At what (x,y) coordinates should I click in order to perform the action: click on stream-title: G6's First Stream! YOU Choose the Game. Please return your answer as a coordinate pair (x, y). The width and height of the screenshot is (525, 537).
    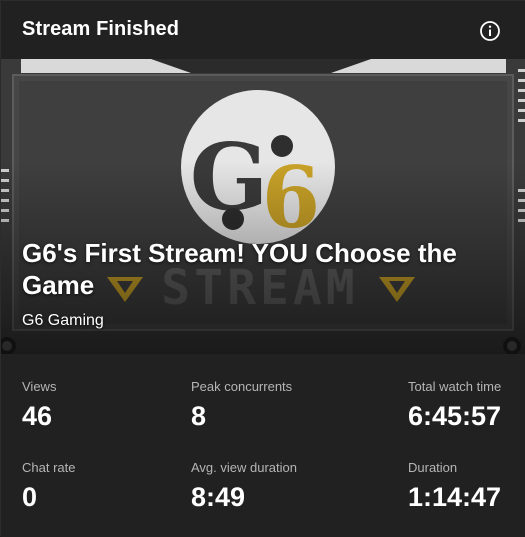
    Looking at the image, I should click on (239, 269).